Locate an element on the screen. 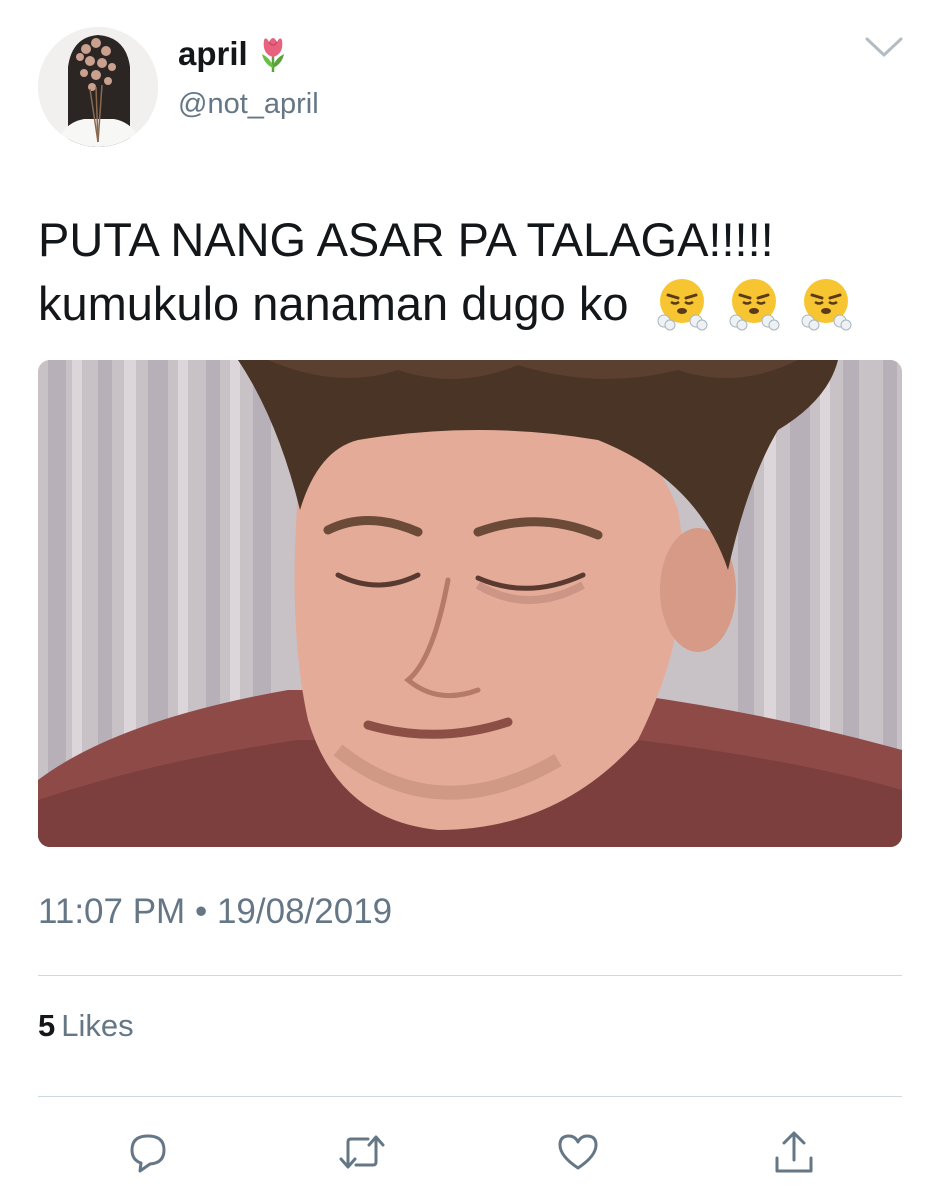 The width and height of the screenshot is (940, 1200). user-handle: @not_april is located at coordinates (248, 104).